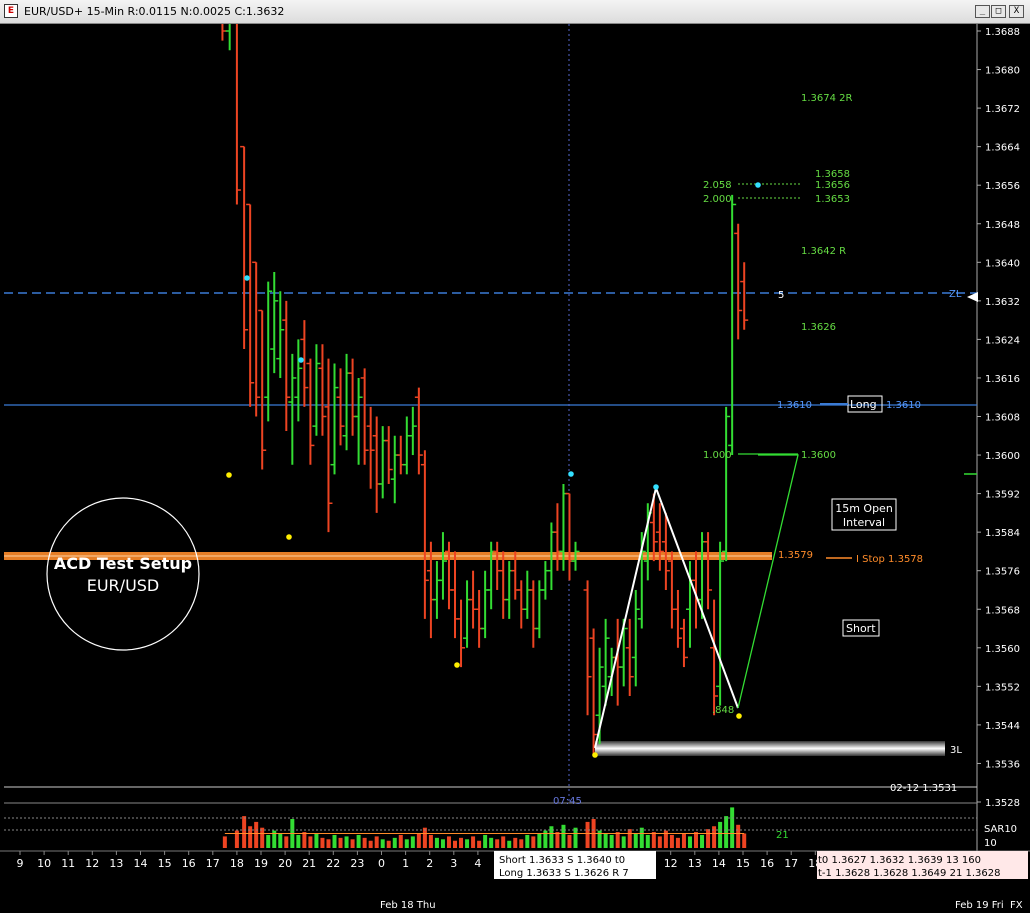 The height and width of the screenshot is (913, 1030). Describe the element at coordinates (562, 860) in the screenshot. I see `trade-short-row: Short 1.3633 S 1.3640 t0` at that location.